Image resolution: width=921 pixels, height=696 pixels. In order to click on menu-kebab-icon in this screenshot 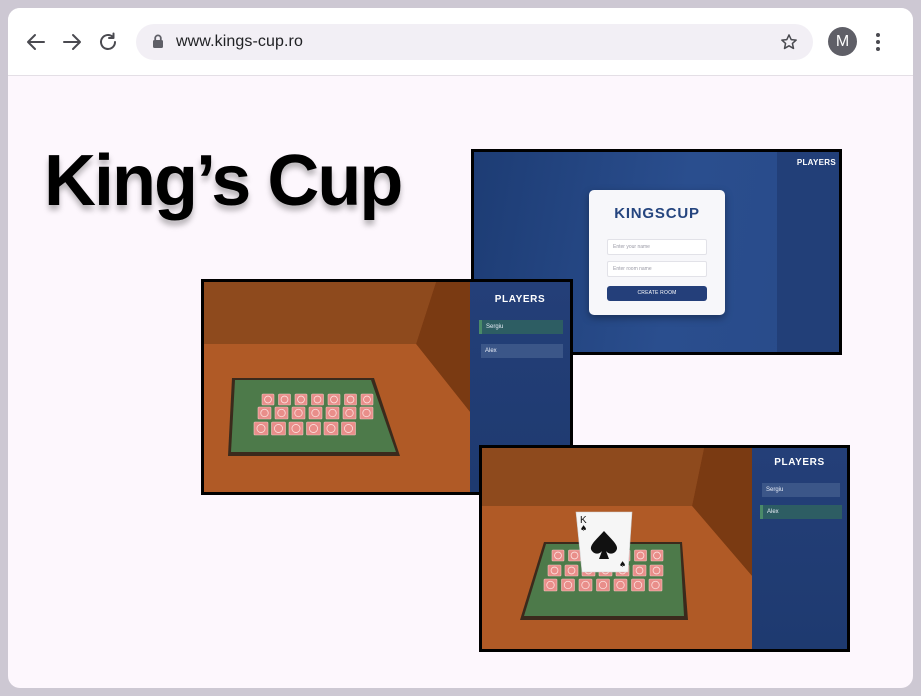, I will do `click(878, 44)`.